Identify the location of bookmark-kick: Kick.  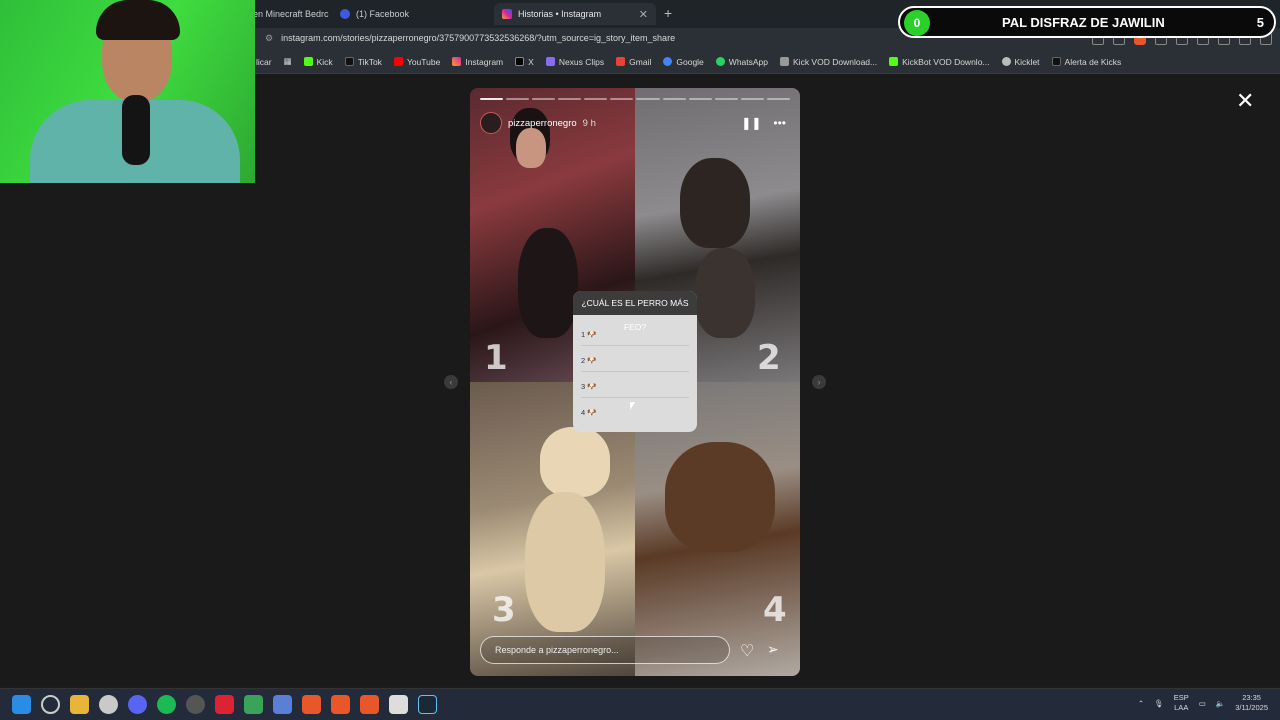
(318, 61).